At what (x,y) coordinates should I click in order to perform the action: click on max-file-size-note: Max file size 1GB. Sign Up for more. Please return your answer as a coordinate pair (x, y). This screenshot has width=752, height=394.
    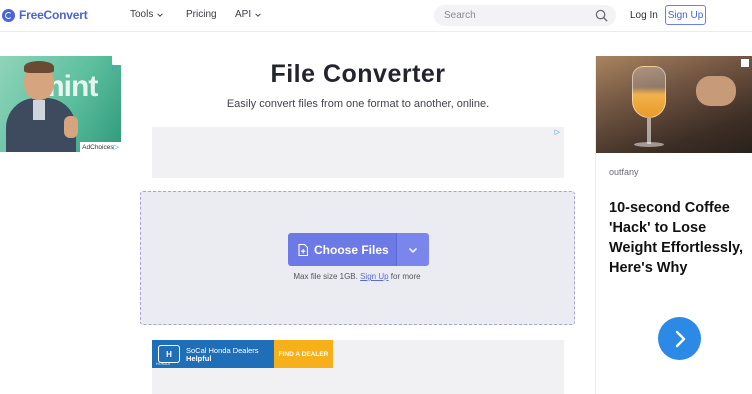
    Looking at the image, I should click on (357, 276).